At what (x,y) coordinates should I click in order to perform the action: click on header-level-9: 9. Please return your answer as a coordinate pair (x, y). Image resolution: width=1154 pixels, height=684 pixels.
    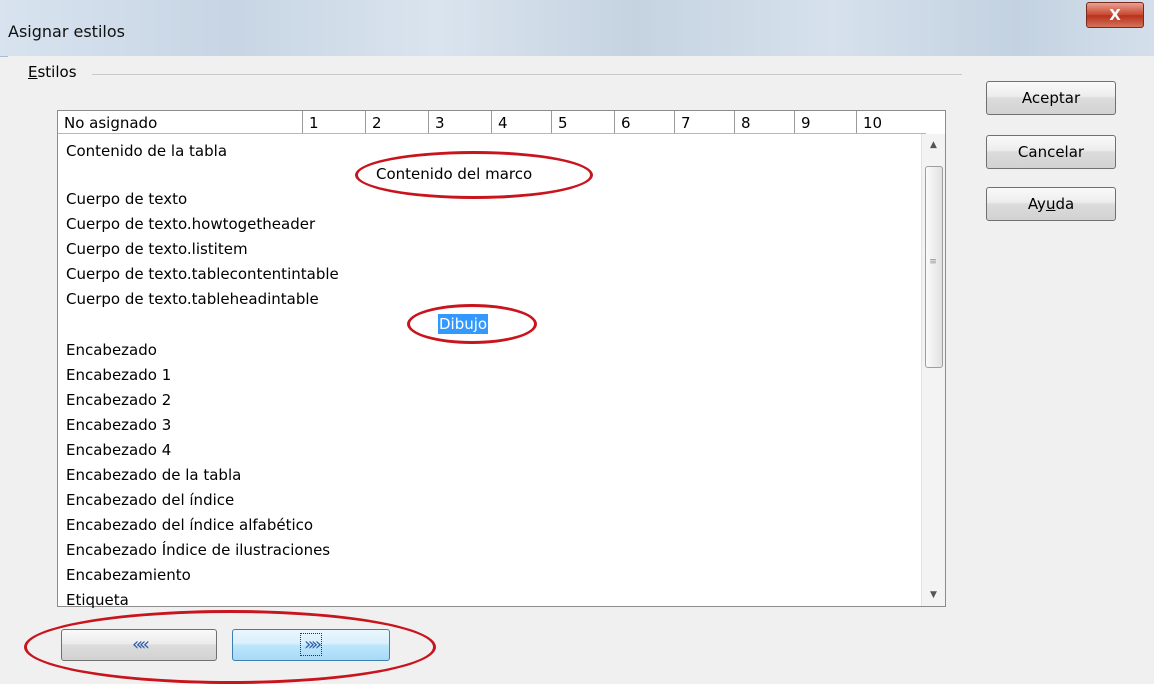
    Looking at the image, I should click on (825, 122).